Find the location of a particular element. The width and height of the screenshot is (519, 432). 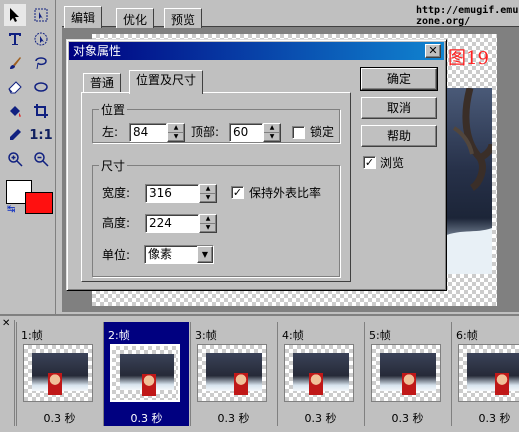

frame-label: 4:帧 is located at coordinates (293, 335).